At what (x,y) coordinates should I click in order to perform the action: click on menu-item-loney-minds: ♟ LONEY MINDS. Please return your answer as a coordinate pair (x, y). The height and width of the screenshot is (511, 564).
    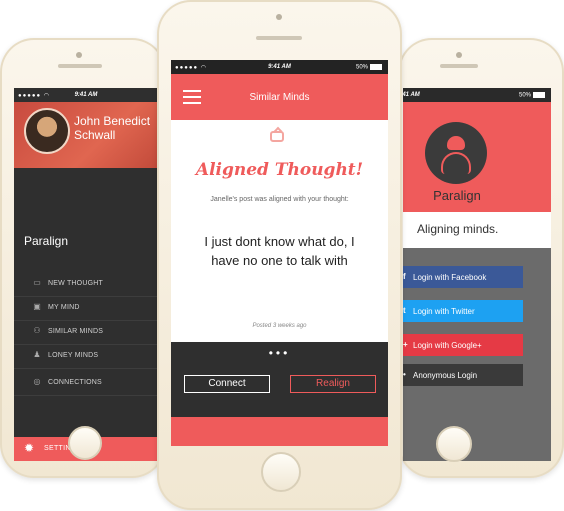
    Looking at the image, I should click on (86, 356).